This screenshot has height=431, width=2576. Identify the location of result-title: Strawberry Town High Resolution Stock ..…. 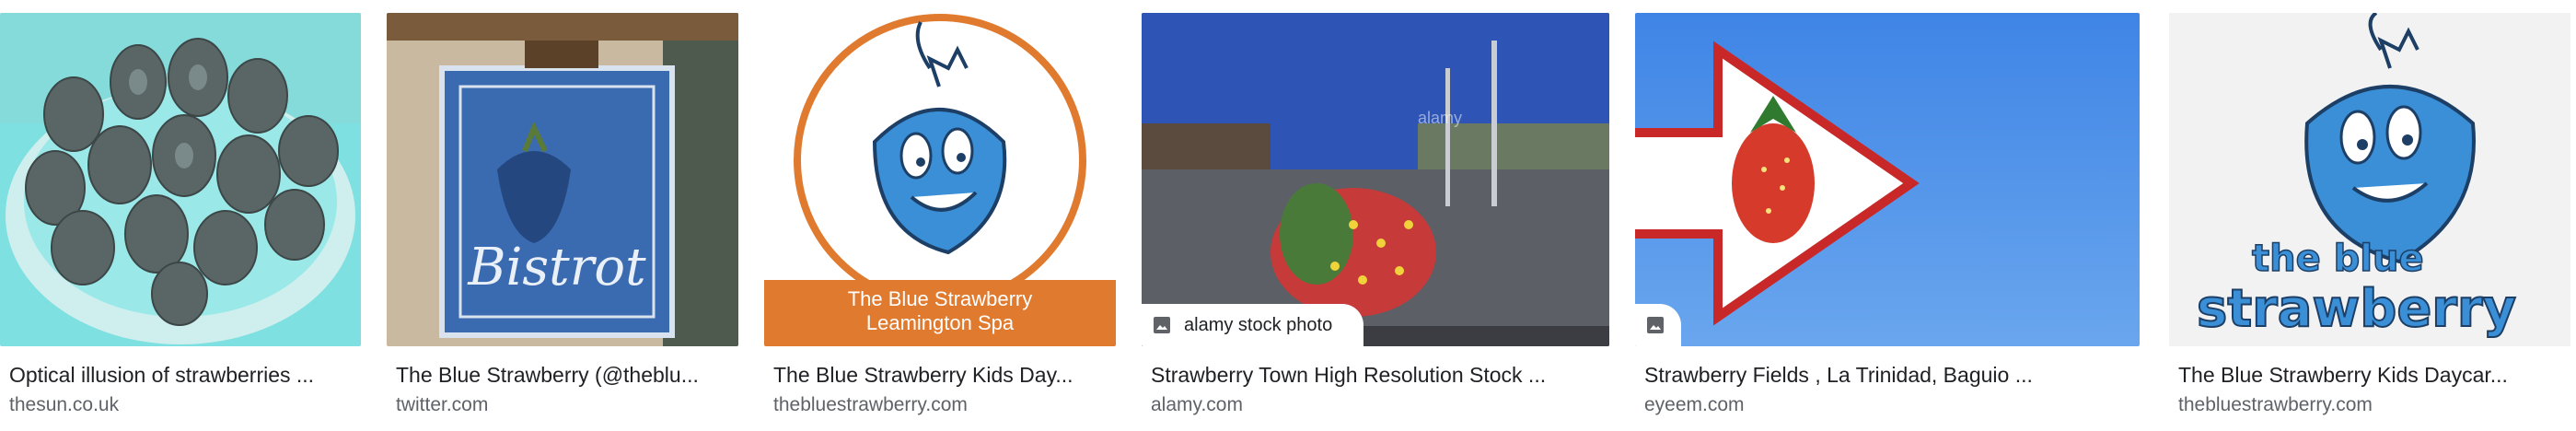
(1380, 375).